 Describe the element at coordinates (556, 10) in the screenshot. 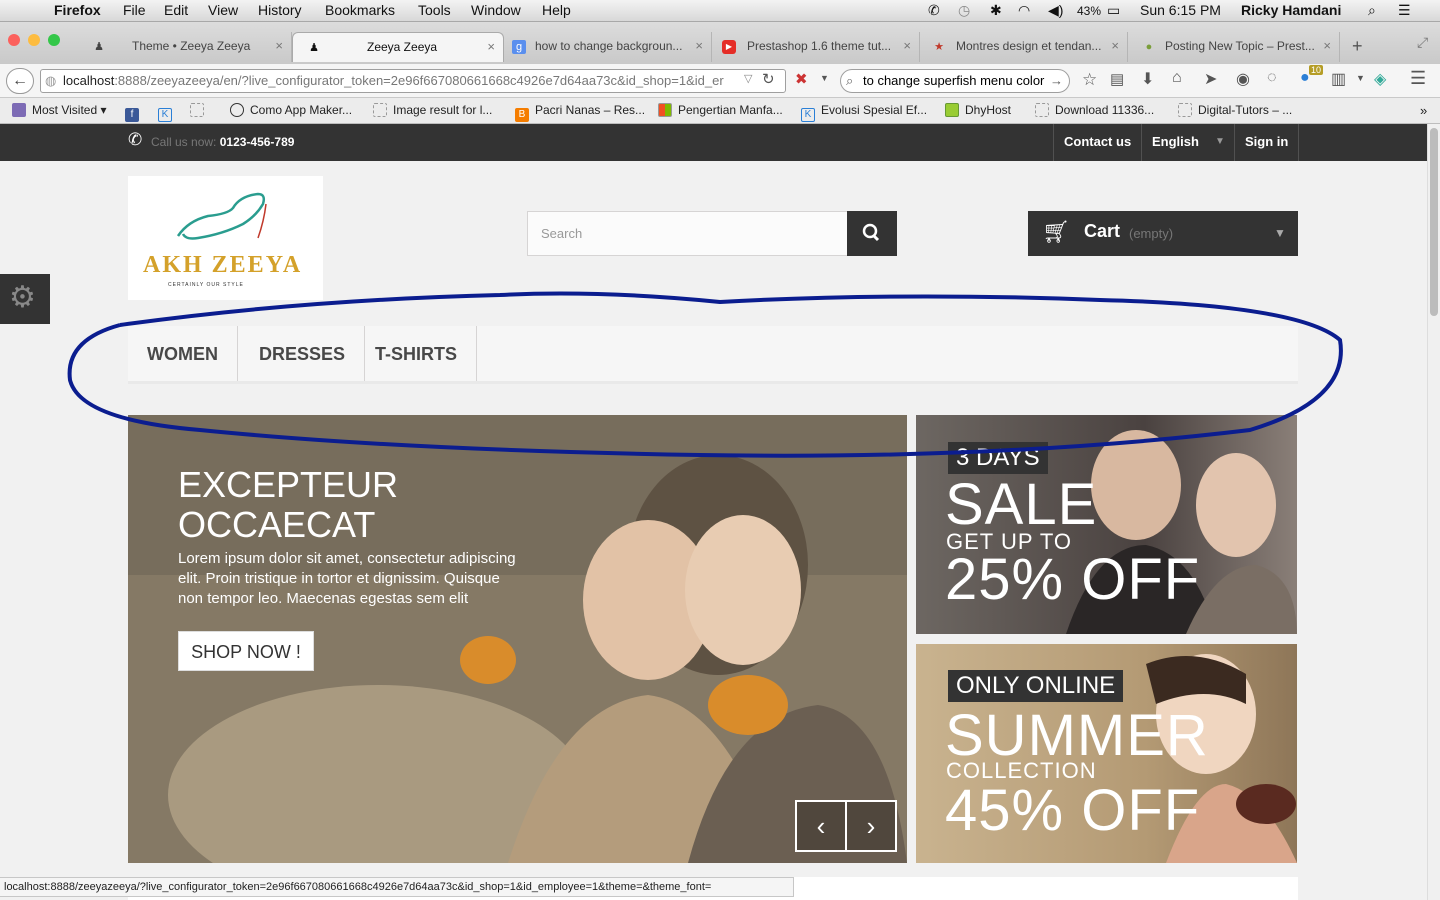

I see `menu-help: Help` at that location.